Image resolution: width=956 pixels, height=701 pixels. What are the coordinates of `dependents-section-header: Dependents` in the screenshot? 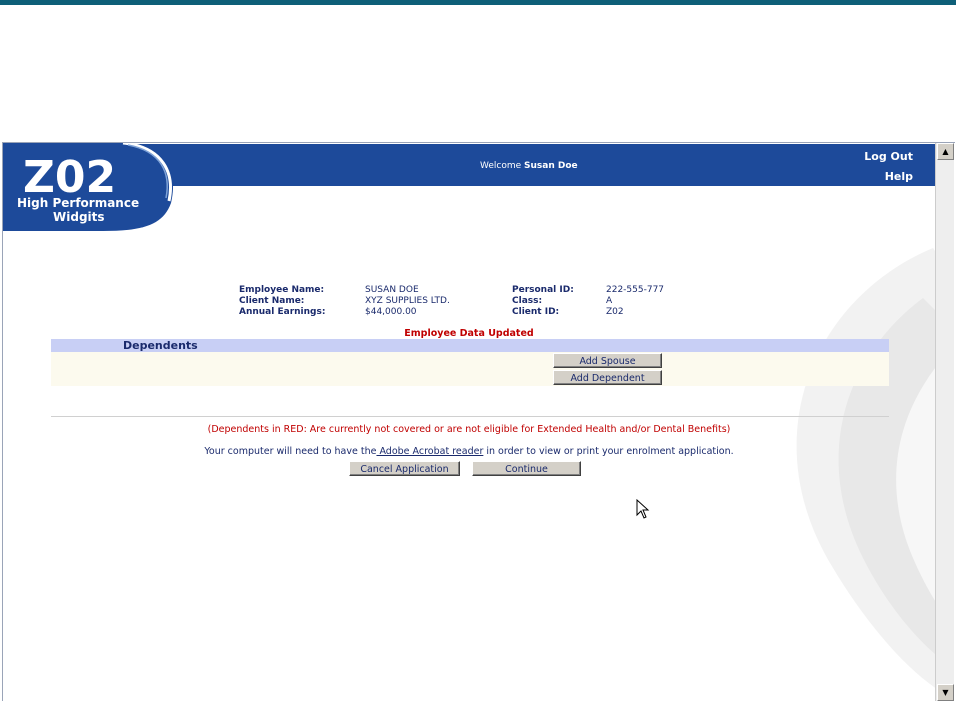 It's located at (470, 345).